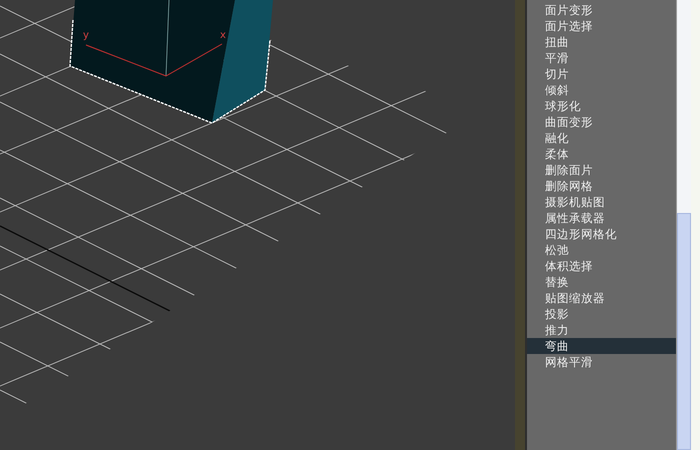 Image resolution: width=700 pixels, height=450 pixels. I want to click on modifier-item: 投影, so click(601, 314).